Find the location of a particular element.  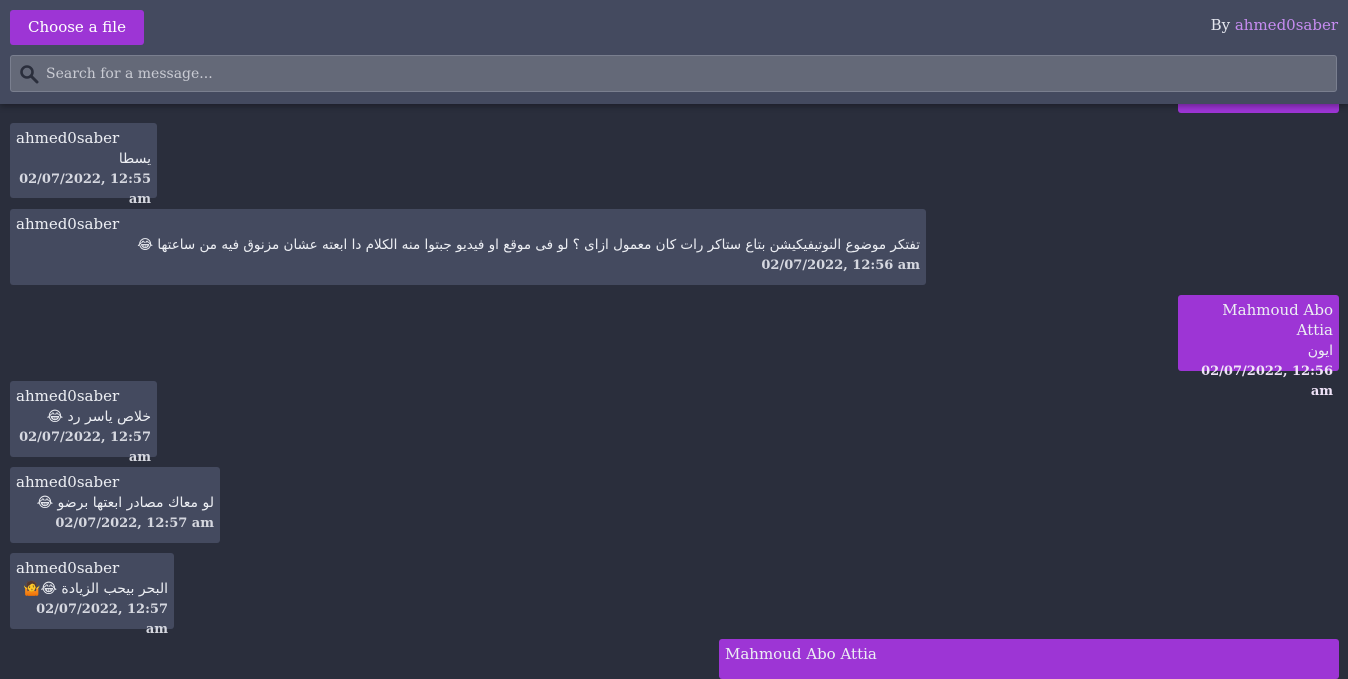

author-credit: By ahmed0saber is located at coordinates (1274, 25).